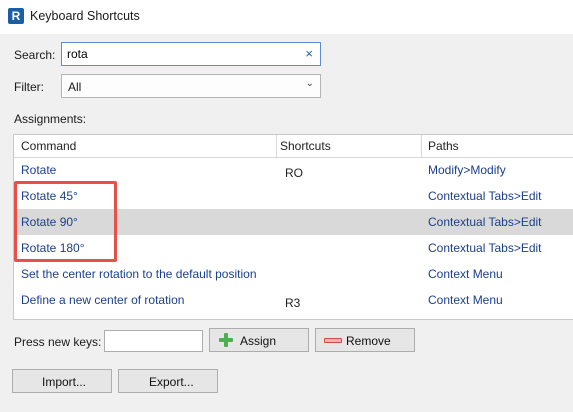 This screenshot has width=573, height=412. I want to click on column-header-command: Command, so click(48, 146).